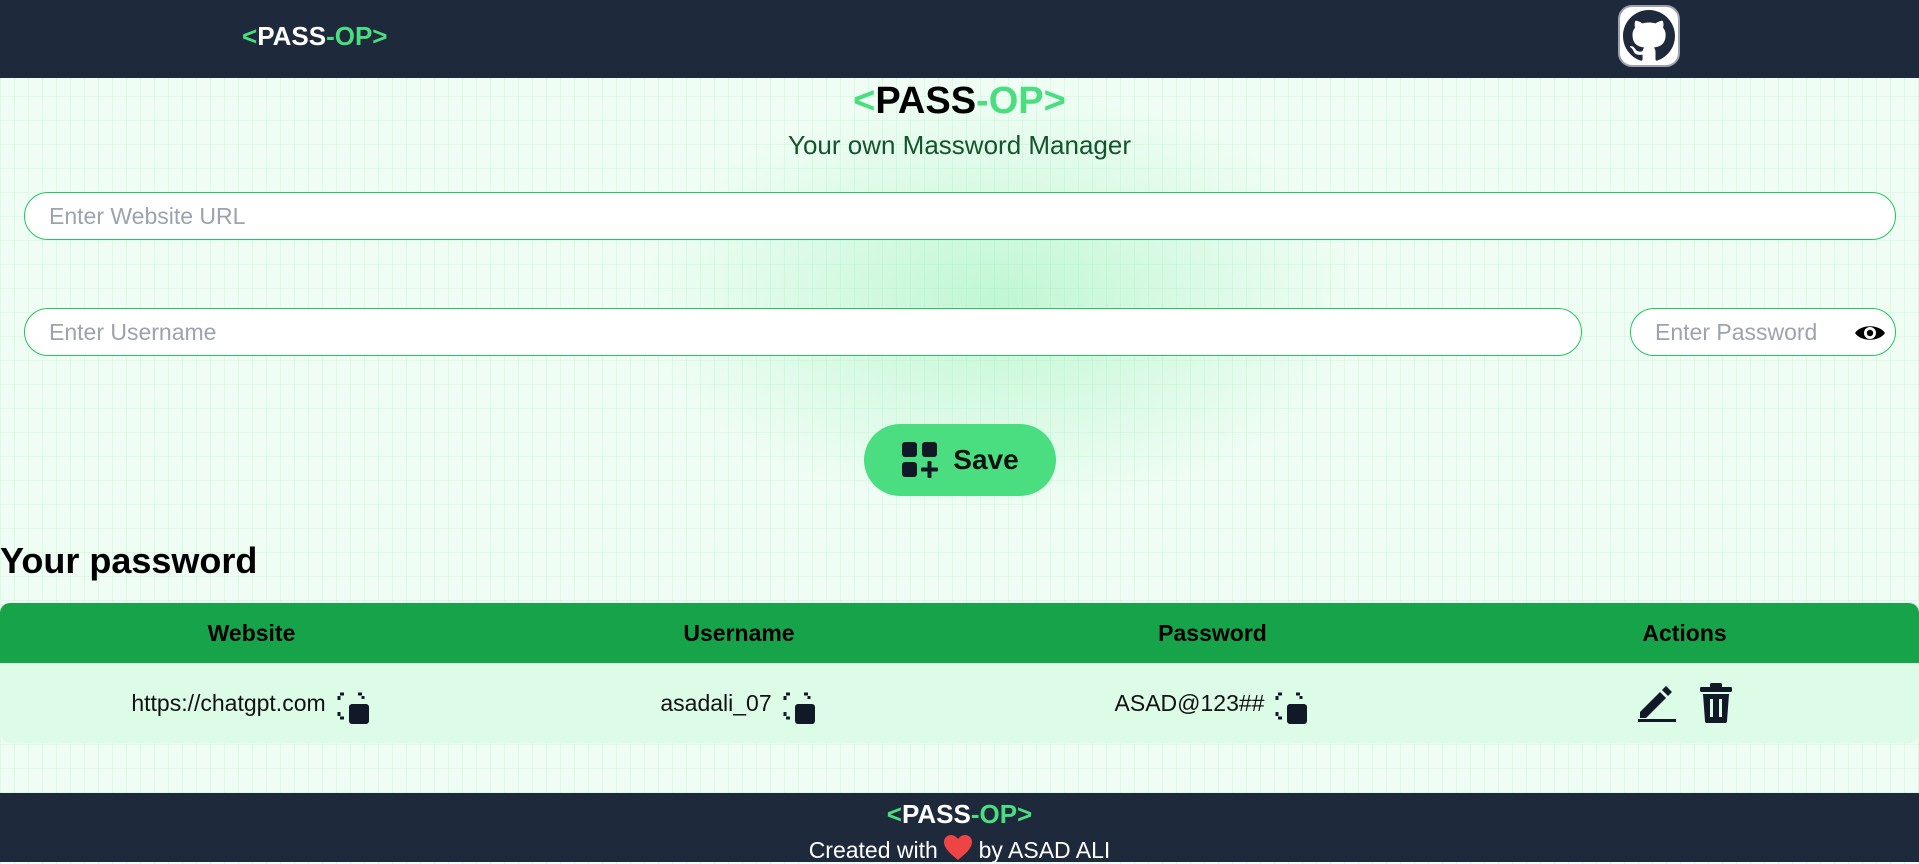 This screenshot has height=864, width=1919. What do you see at coordinates (959, 145) in the screenshot?
I see `page-subtitle: Your own Massword Manager` at bounding box center [959, 145].